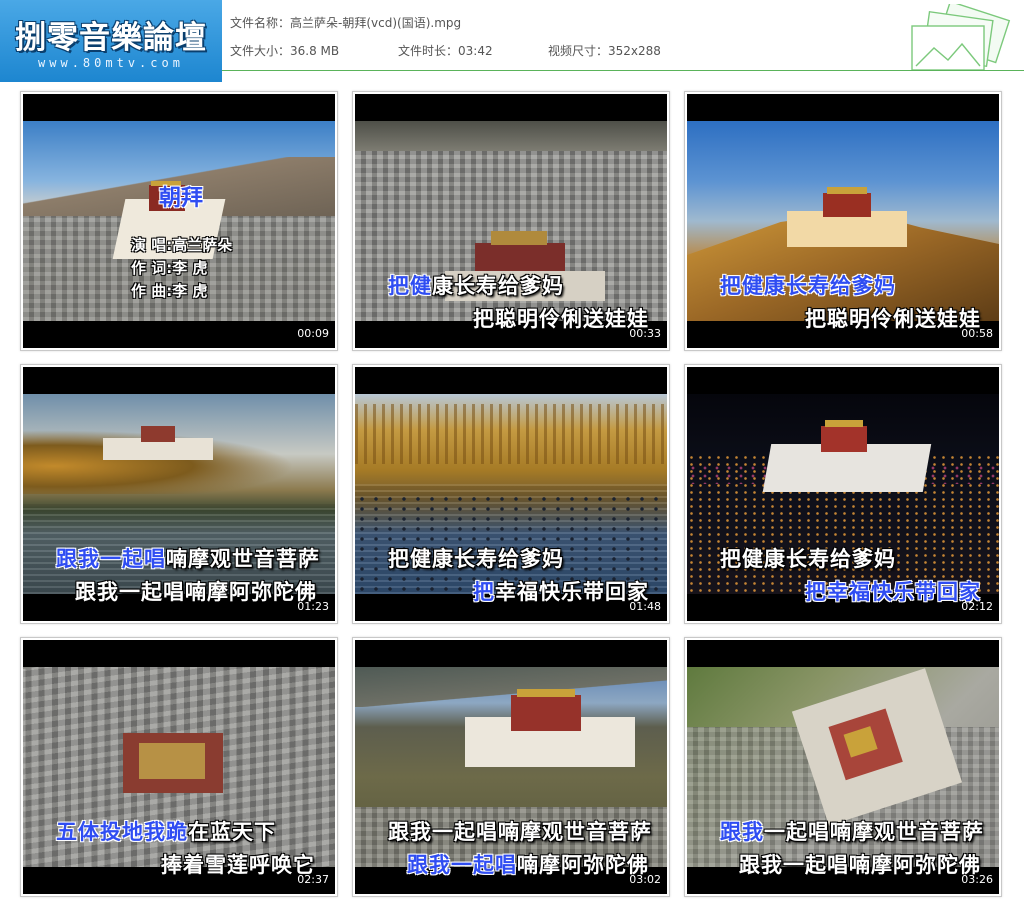 The height and width of the screenshot is (918, 1024). I want to click on video-frame: 朝拜 演 唱:高兰萨朵 作 词:李 虎 作 曲:李 虎 00:09, so click(179, 221).